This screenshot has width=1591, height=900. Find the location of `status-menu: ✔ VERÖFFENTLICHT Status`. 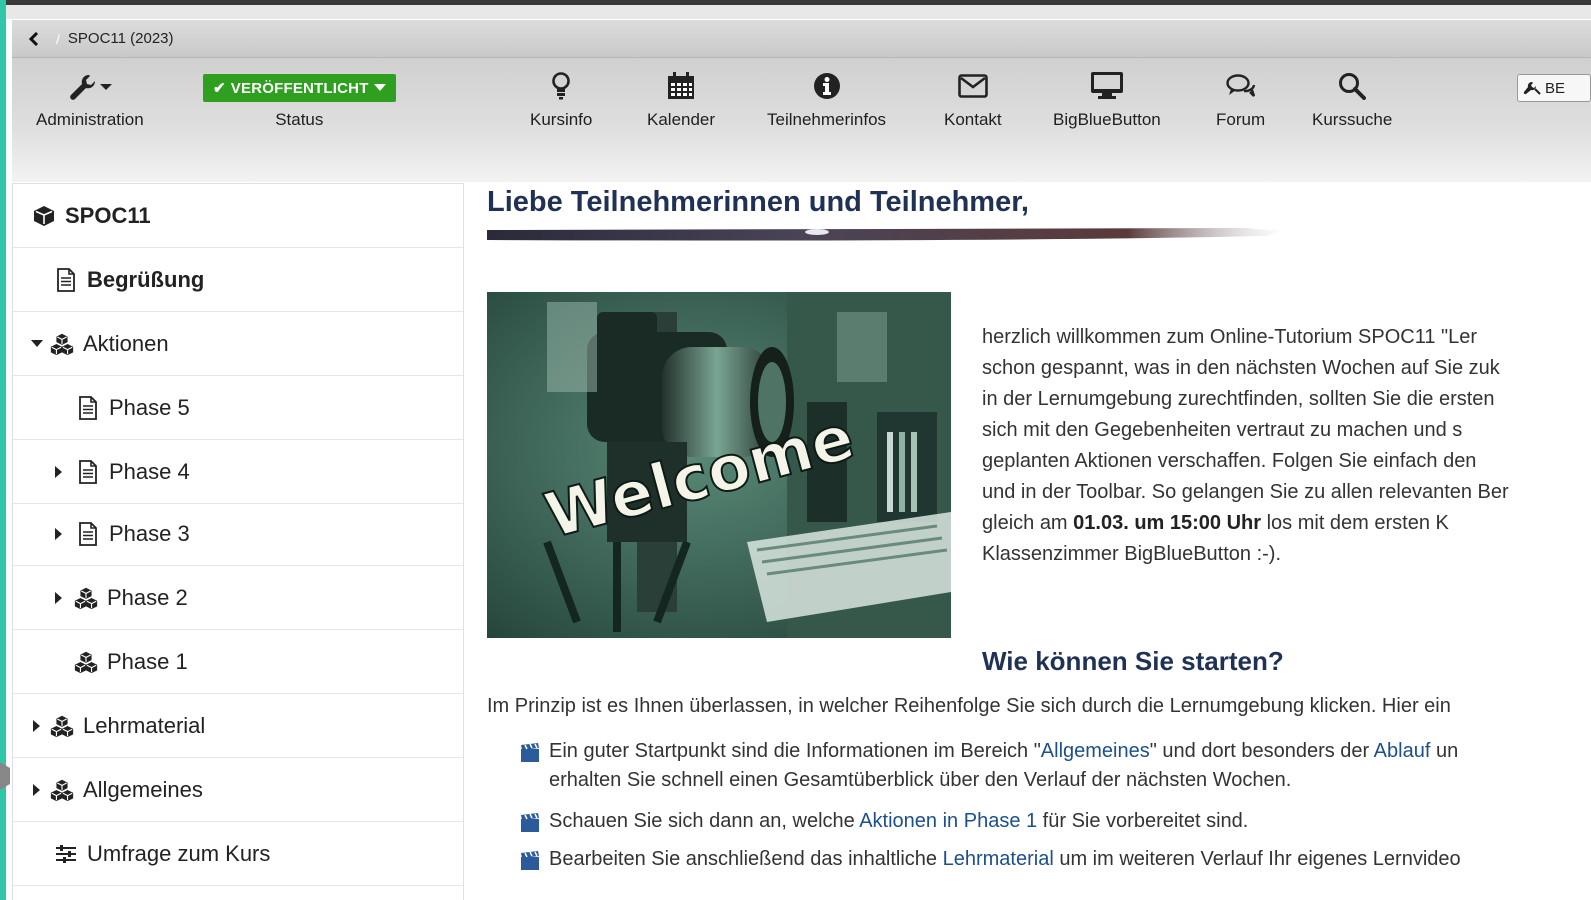

status-menu: ✔ VERÖFFENTLICHT Status is located at coordinates (299, 102).